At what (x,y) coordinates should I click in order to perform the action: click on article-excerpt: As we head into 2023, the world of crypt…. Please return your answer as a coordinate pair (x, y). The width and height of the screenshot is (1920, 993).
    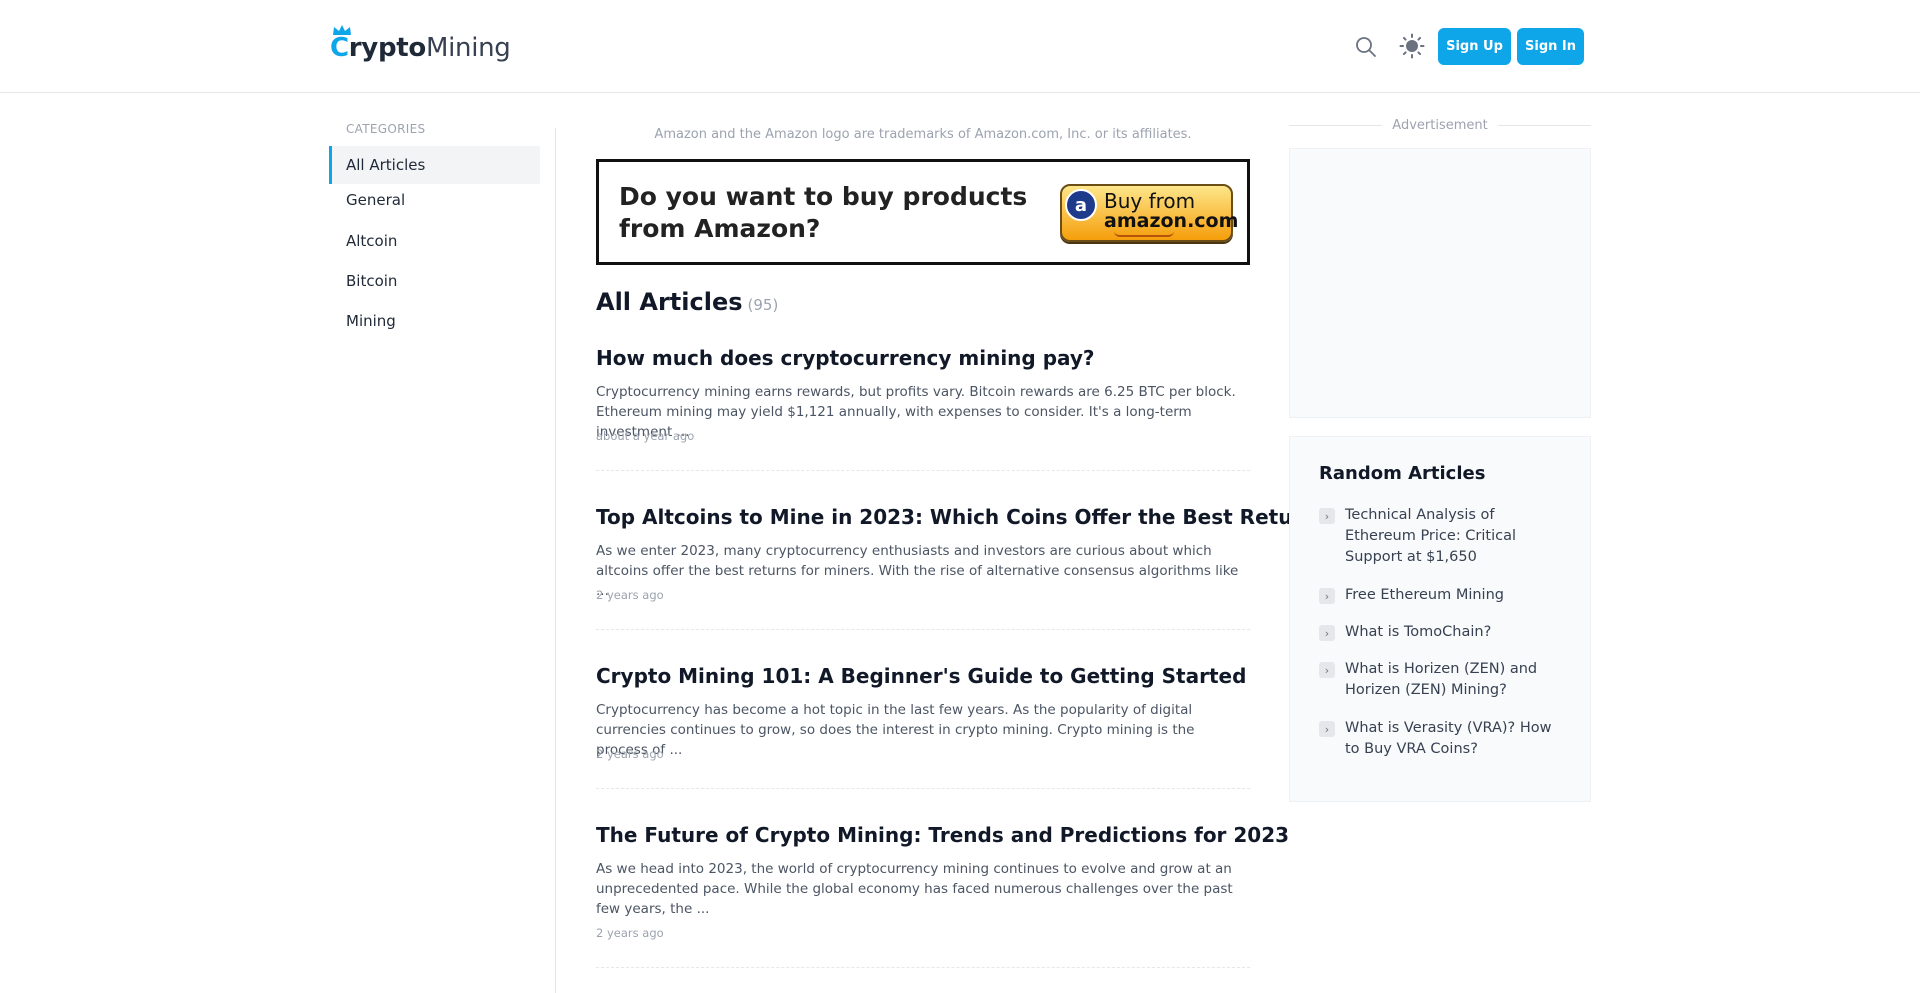
    Looking at the image, I should click on (914, 889).